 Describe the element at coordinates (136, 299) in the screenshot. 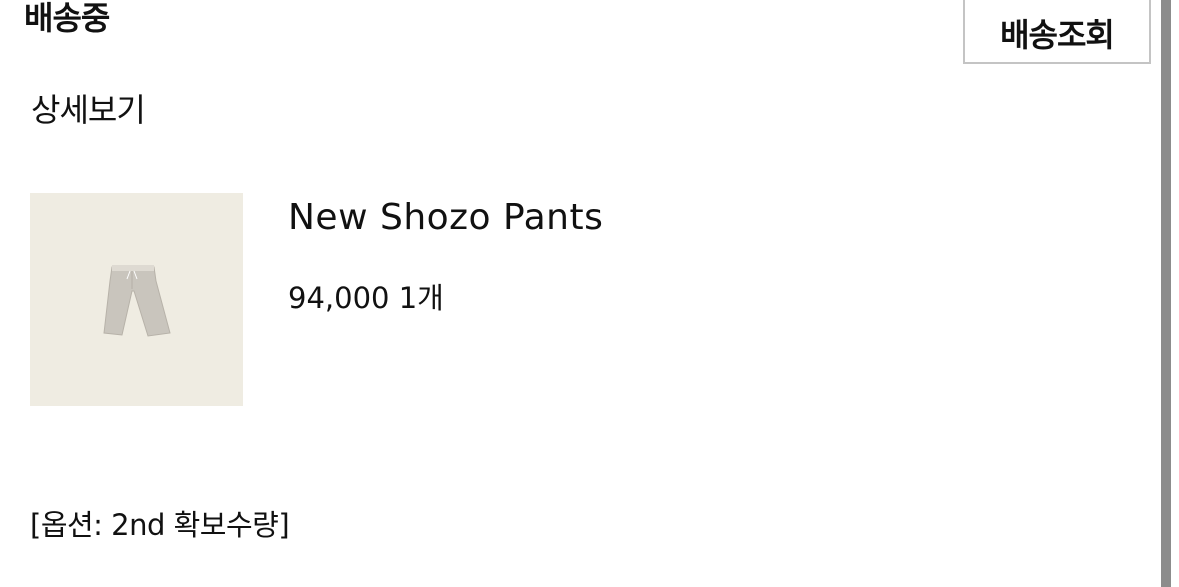

I see `product-image` at that location.